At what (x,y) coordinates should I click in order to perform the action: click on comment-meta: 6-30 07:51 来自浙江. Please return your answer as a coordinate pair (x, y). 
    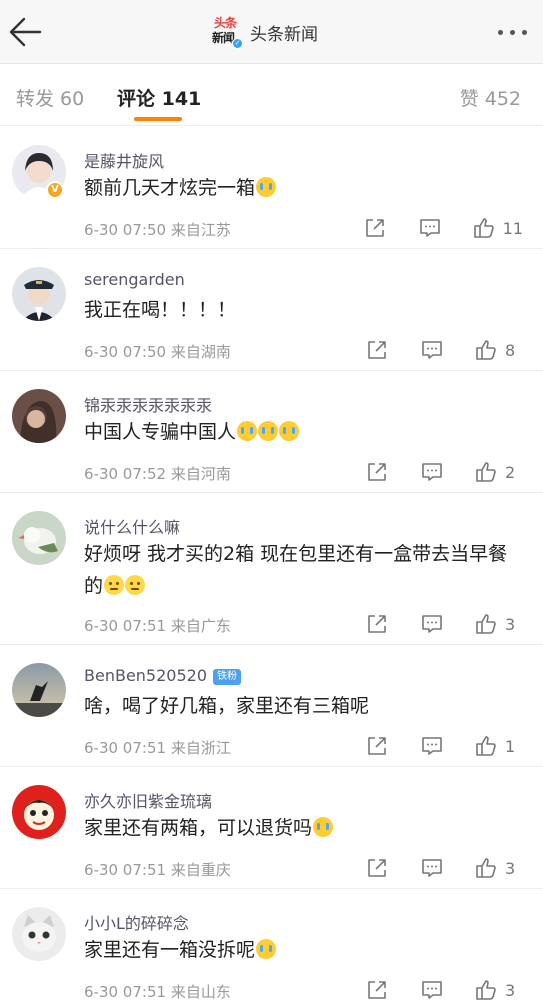
    Looking at the image, I should click on (157, 748).